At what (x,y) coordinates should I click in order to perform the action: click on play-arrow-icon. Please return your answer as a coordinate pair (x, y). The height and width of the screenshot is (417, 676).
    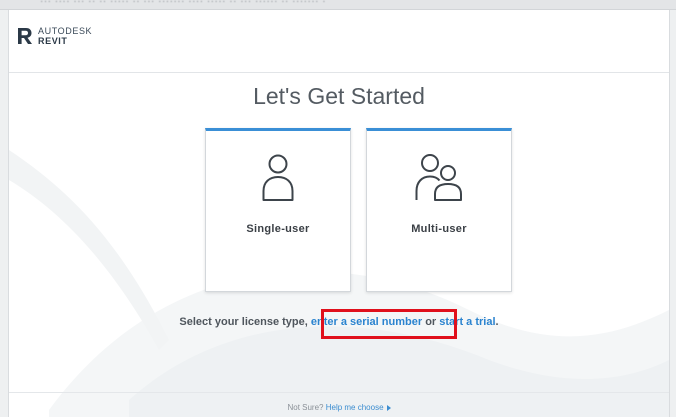
    Looking at the image, I should click on (388, 407).